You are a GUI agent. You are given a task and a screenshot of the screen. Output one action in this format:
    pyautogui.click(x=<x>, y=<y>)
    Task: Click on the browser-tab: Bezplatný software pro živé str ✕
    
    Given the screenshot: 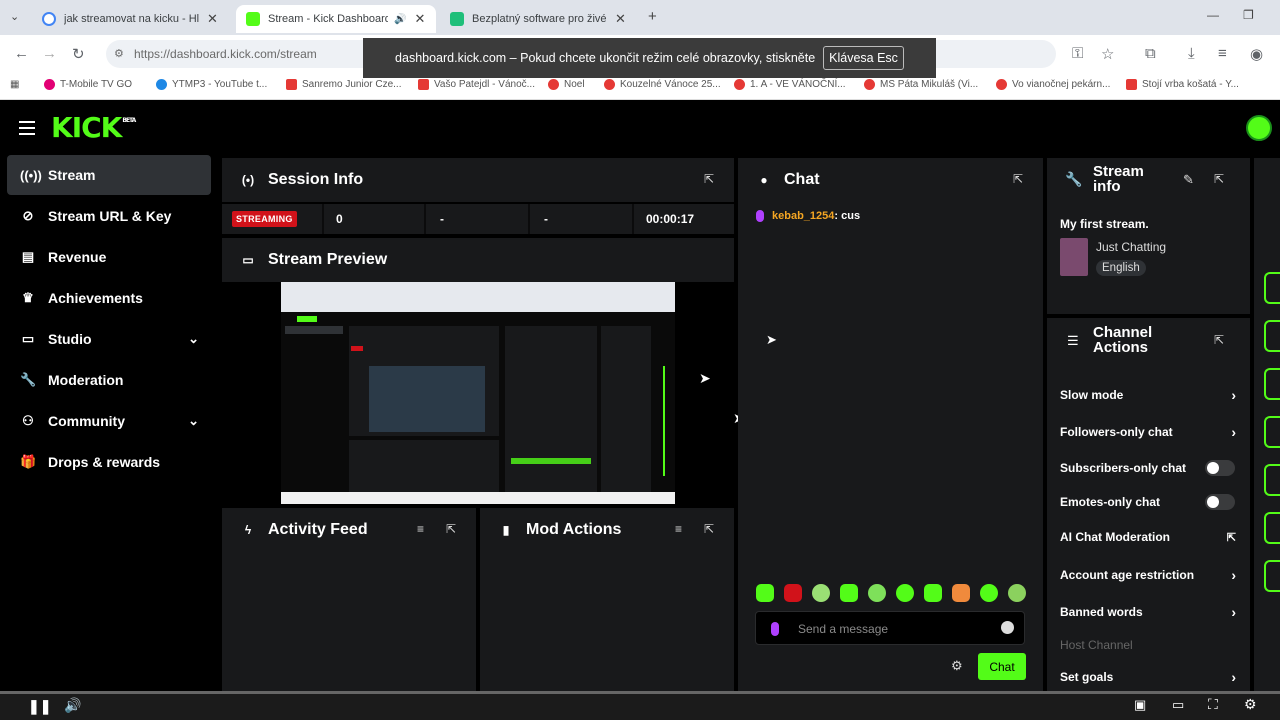 What is the action you would take?
    pyautogui.click(x=540, y=19)
    